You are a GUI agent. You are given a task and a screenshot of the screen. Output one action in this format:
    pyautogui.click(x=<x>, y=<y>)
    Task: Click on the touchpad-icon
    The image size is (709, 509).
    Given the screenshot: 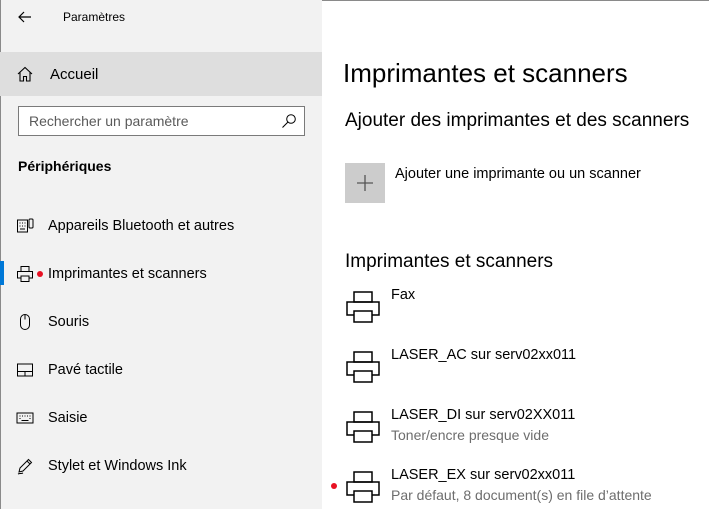 What is the action you would take?
    pyautogui.click(x=25, y=370)
    